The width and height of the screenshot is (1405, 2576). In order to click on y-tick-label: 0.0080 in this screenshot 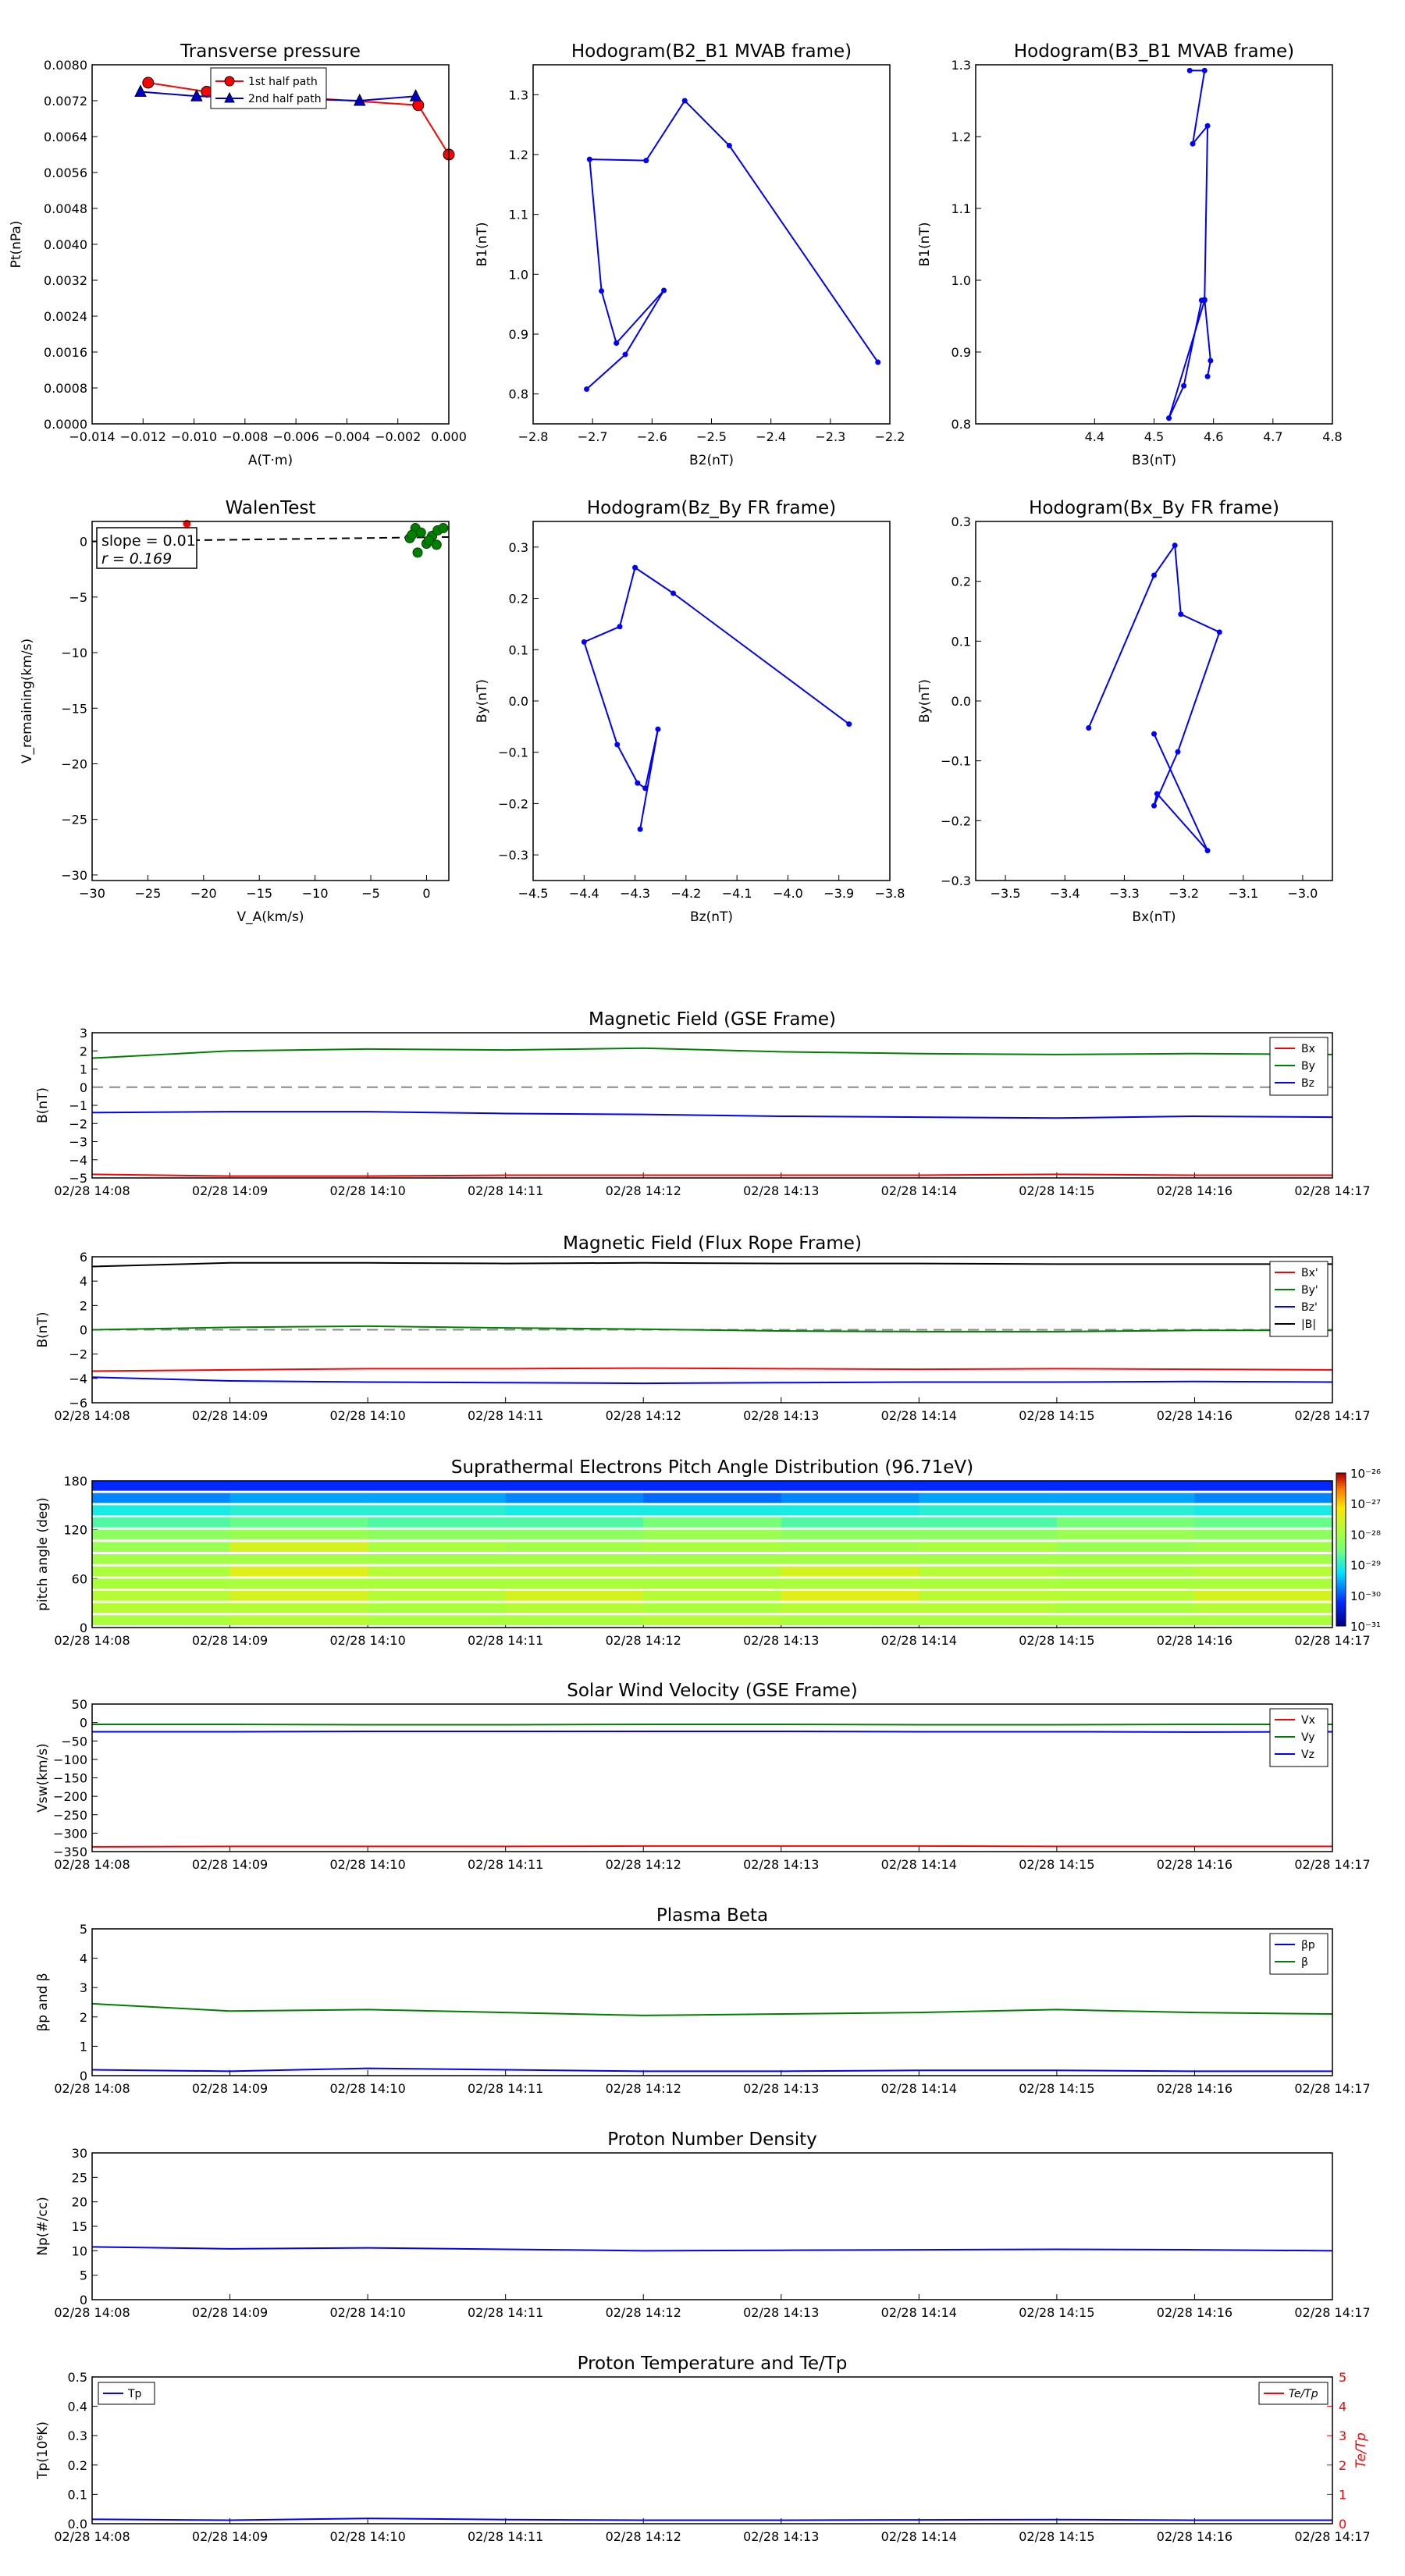, I will do `click(65, 65)`.